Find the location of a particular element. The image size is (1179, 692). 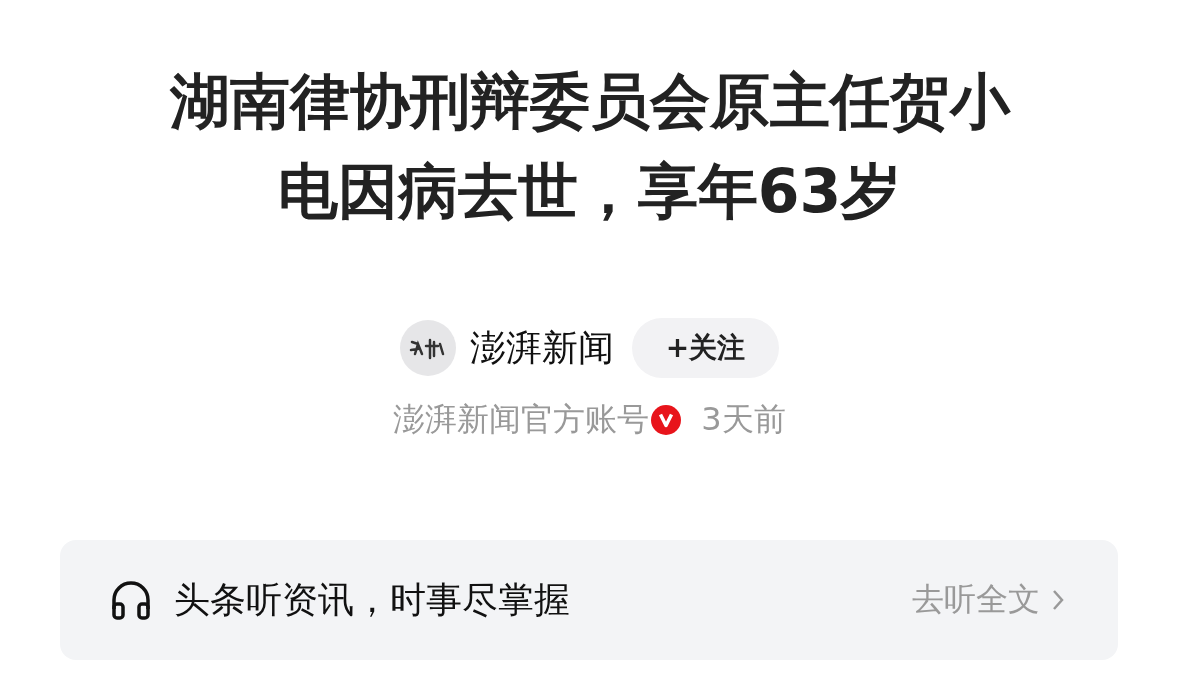

follow-button: +关注 is located at coordinates (705, 348).